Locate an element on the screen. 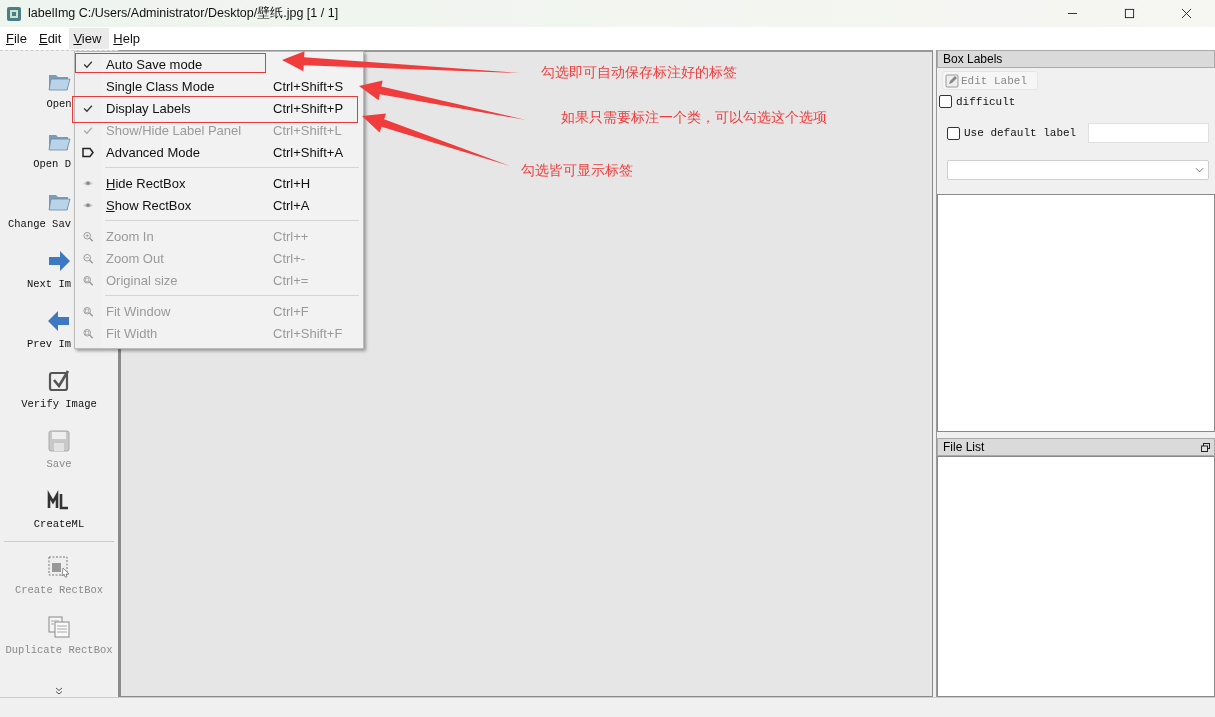 The image size is (1215, 717). menu-item: Edit is located at coordinates (52, 38).